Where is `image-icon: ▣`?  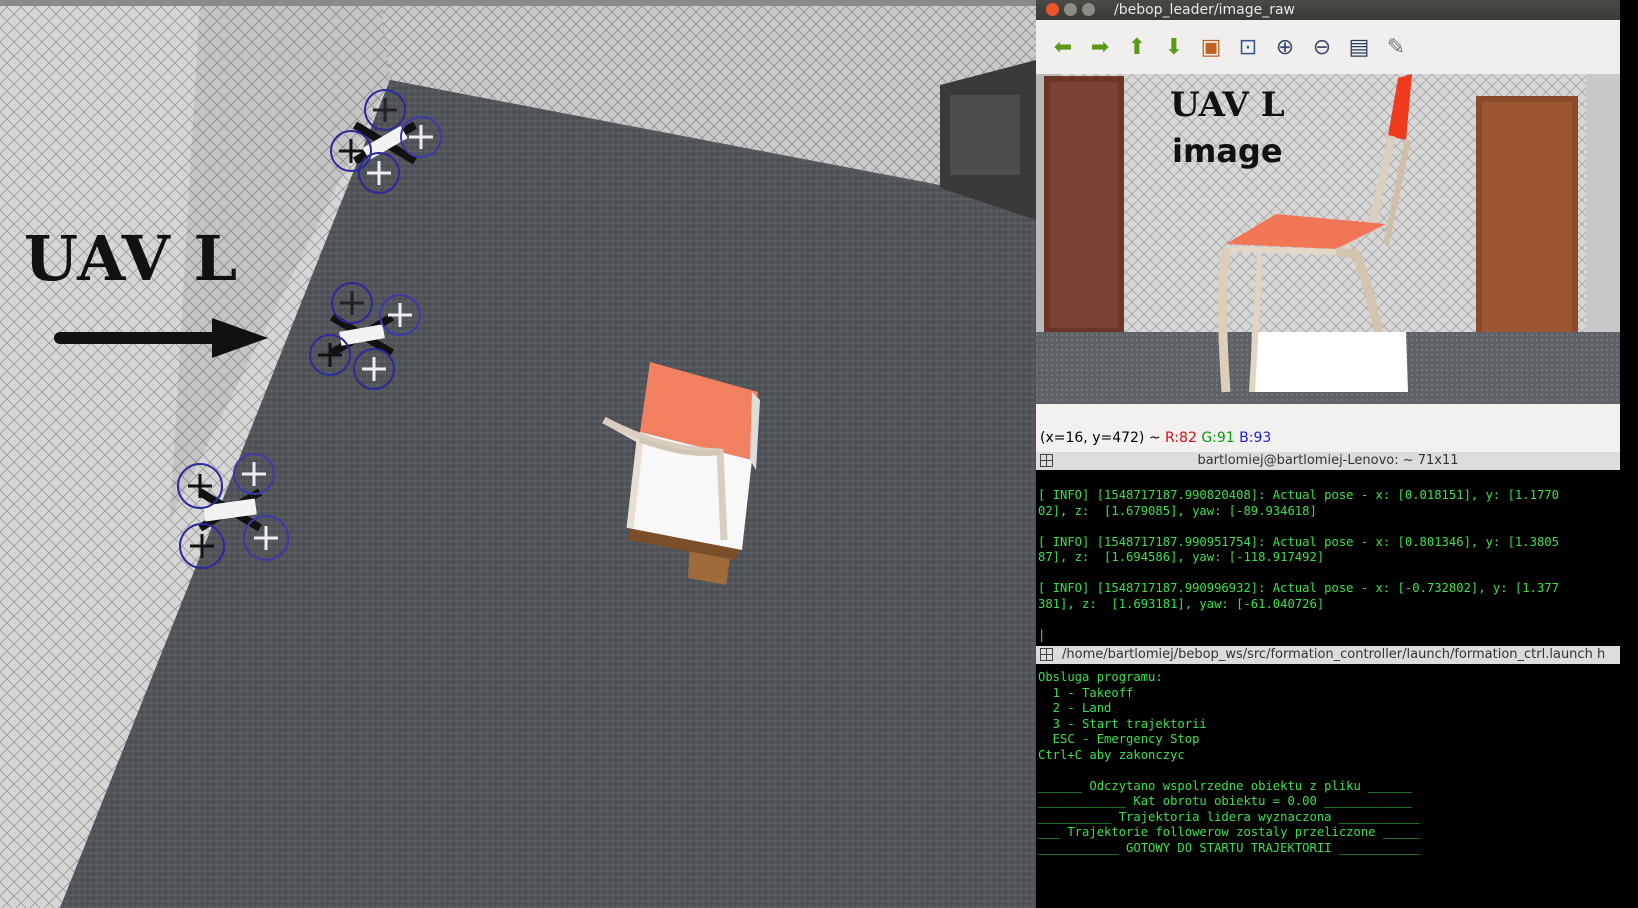 image-icon: ▣ is located at coordinates (1211, 47).